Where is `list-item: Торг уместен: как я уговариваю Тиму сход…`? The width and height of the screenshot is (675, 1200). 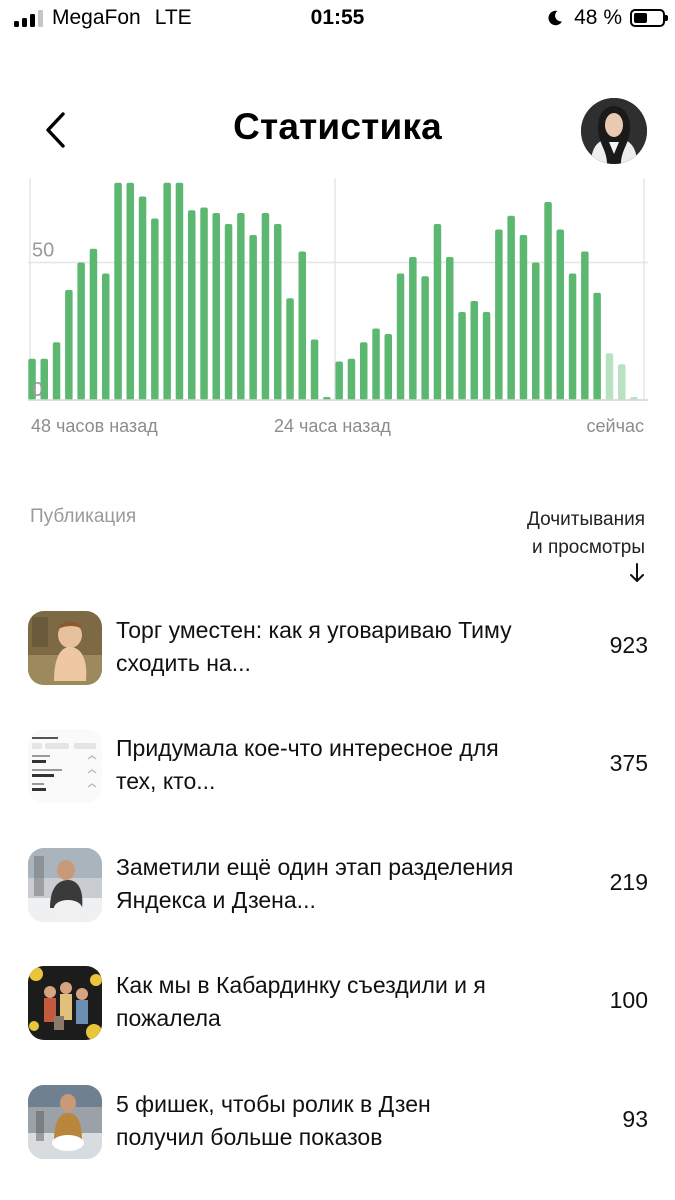 list-item: Торг уместен: как я уговариваю Тиму сход… is located at coordinates (338, 649).